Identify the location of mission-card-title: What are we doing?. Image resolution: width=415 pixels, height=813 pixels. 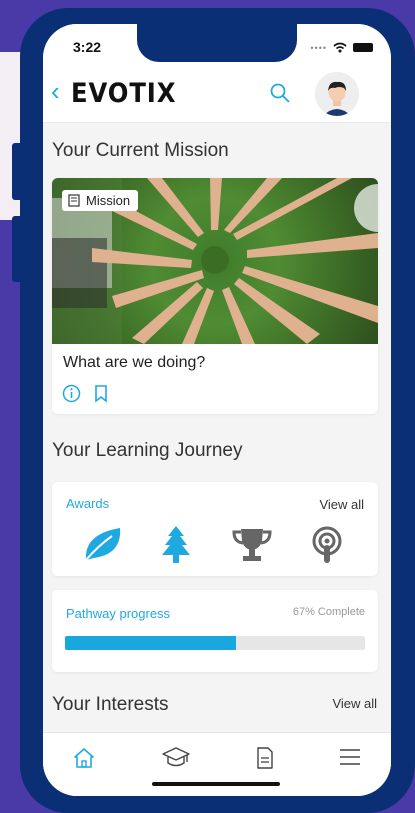
(134, 362).